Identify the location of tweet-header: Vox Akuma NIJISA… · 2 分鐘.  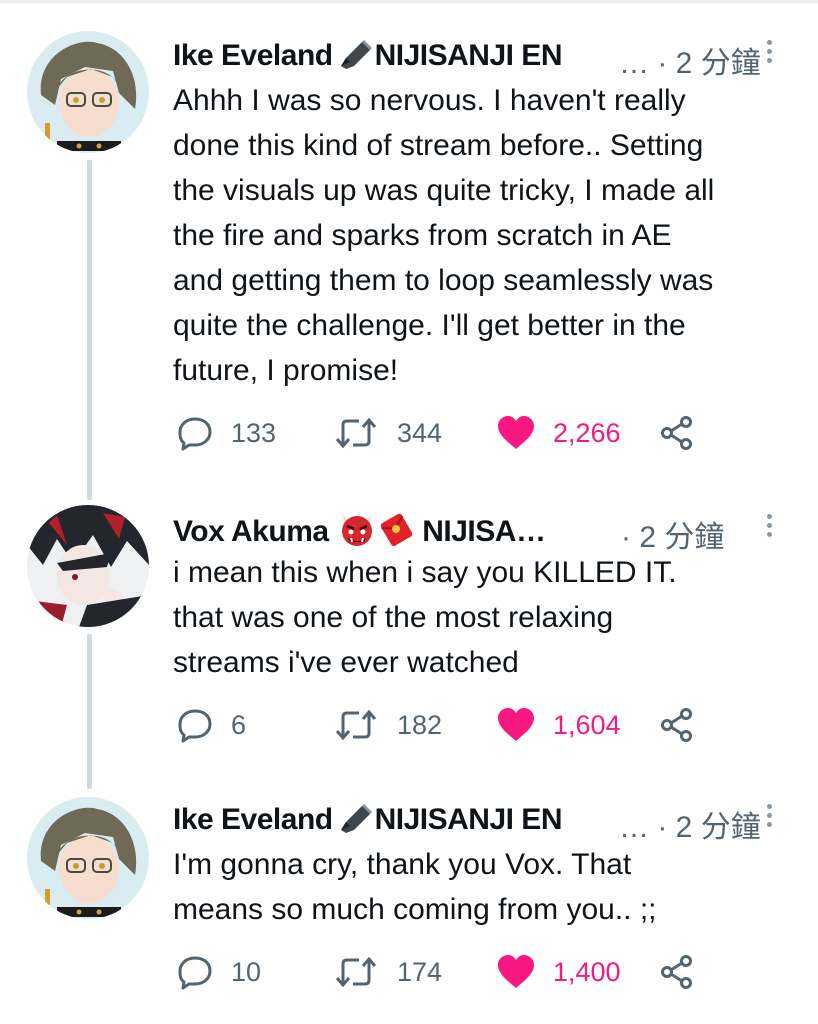
(493, 531).